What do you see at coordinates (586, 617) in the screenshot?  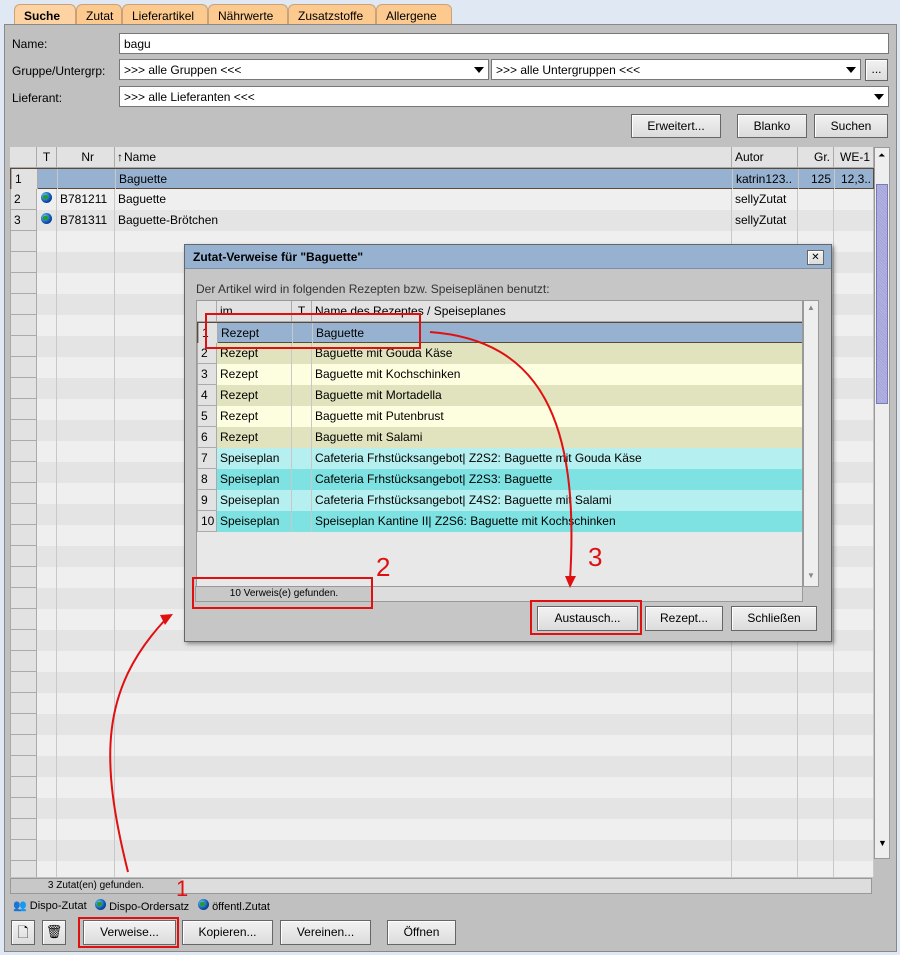 I see `highlight-exchange-button` at bounding box center [586, 617].